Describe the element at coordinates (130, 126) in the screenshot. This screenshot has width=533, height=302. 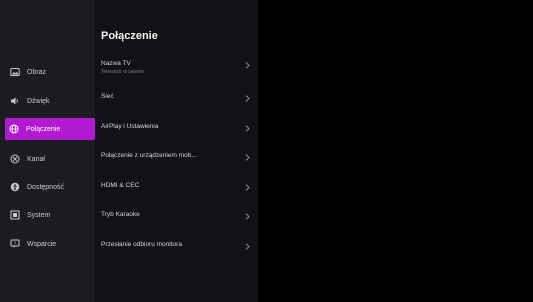
I see `menu-item-label: AirPlay i Ustawienia` at that location.